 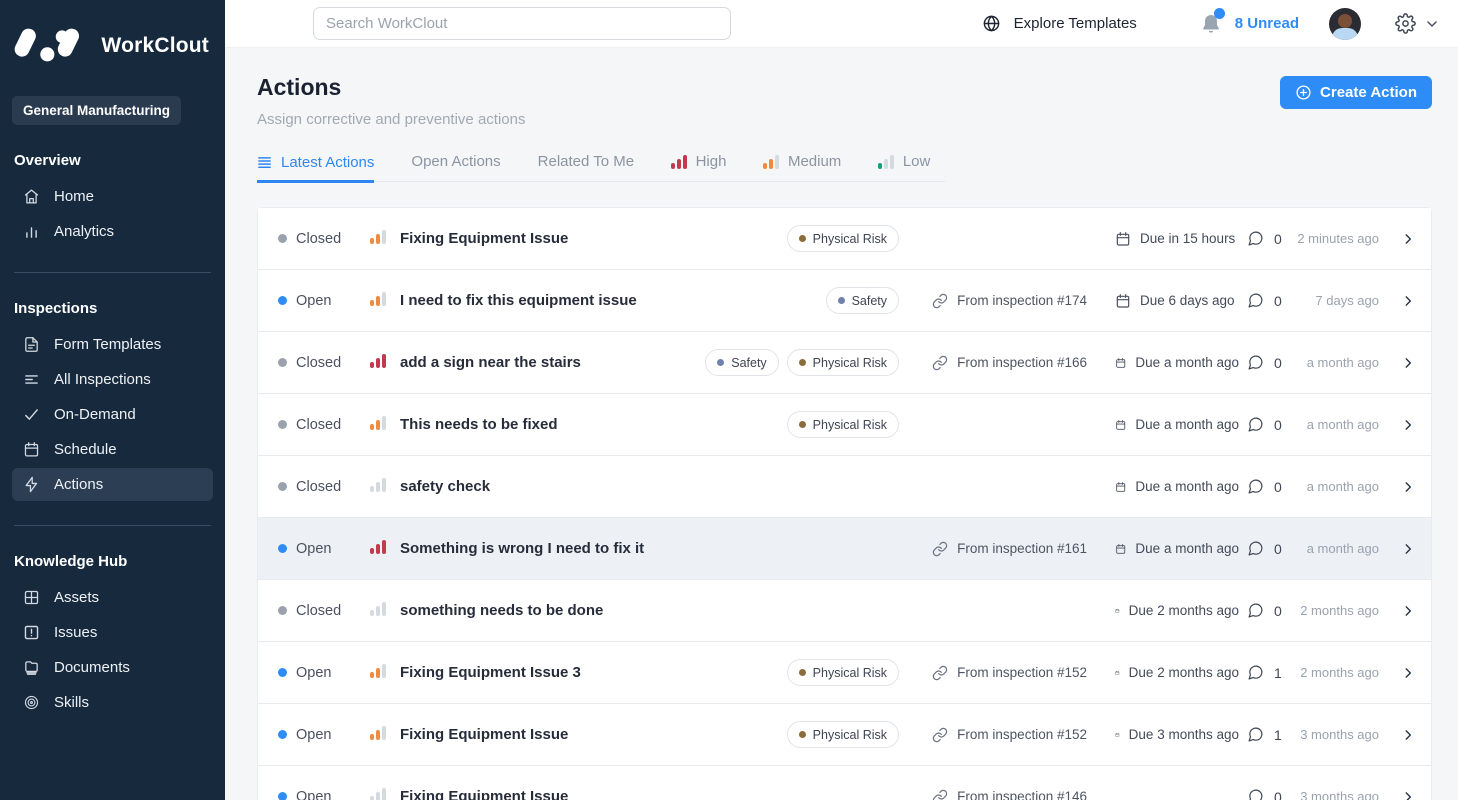 What do you see at coordinates (112, 702) in the screenshot?
I see `sidebar-item-skills: Skills` at bounding box center [112, 702].